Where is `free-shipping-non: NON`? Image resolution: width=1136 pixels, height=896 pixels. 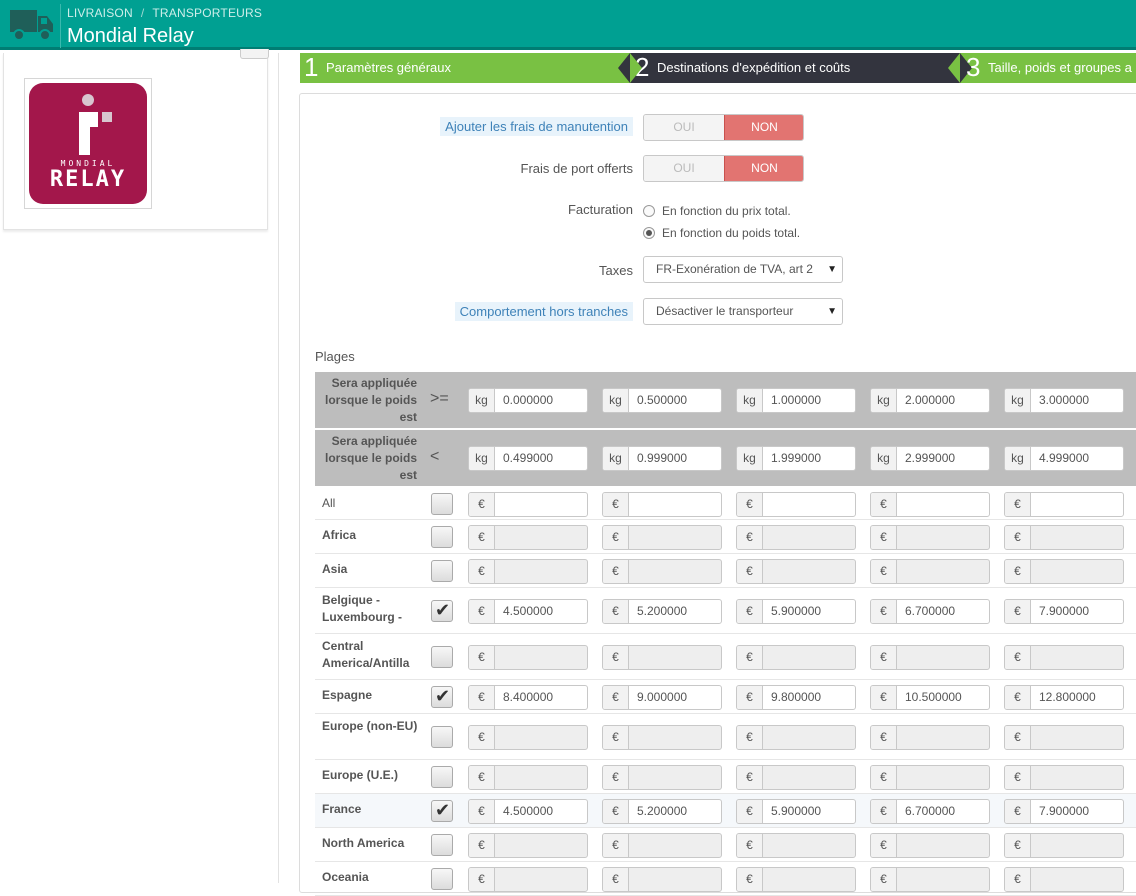 free-shipping-non: NON is located at coordinates (763, 168).